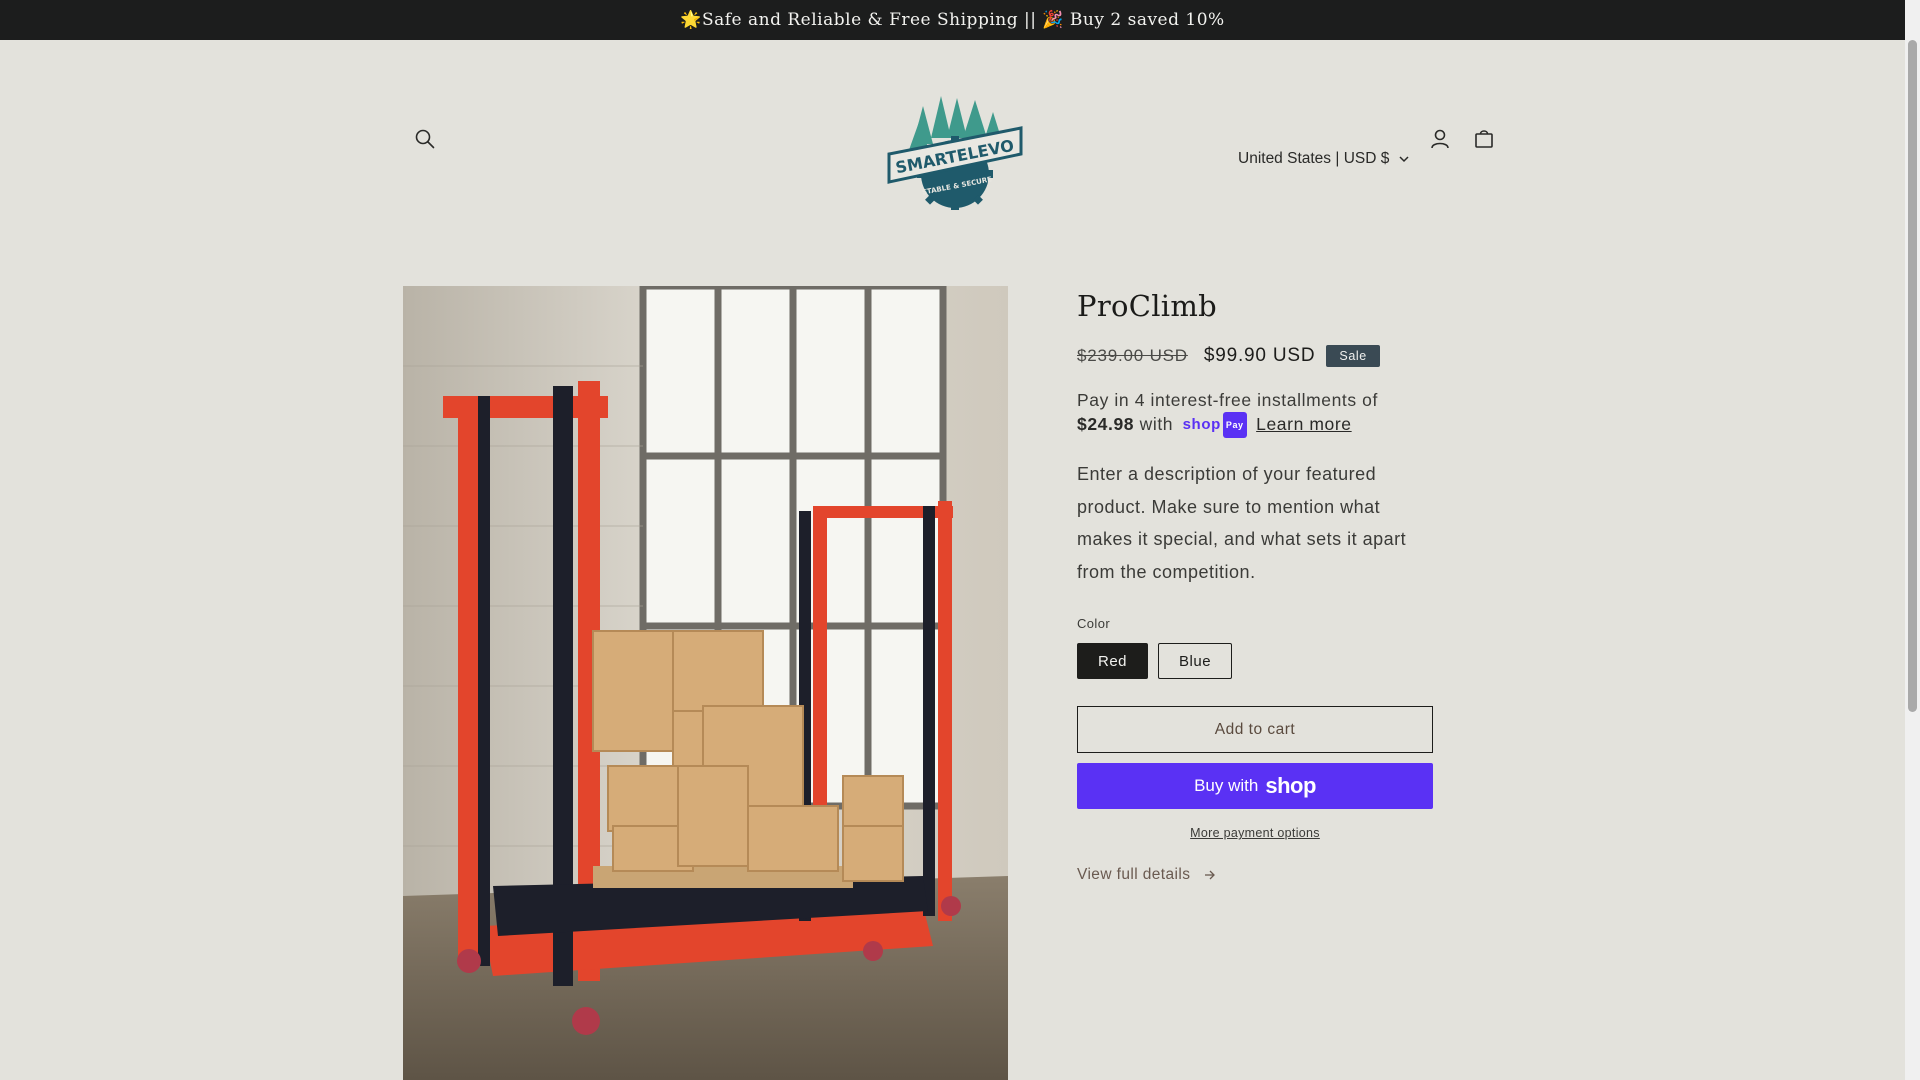 This screenshot has height=1080, width=1920. What do you see at coordinates (1227, 400) in the screenshot?
I see `installments-text: Pay in 4 interest-free installments of` at bounding box center [1227, 400].